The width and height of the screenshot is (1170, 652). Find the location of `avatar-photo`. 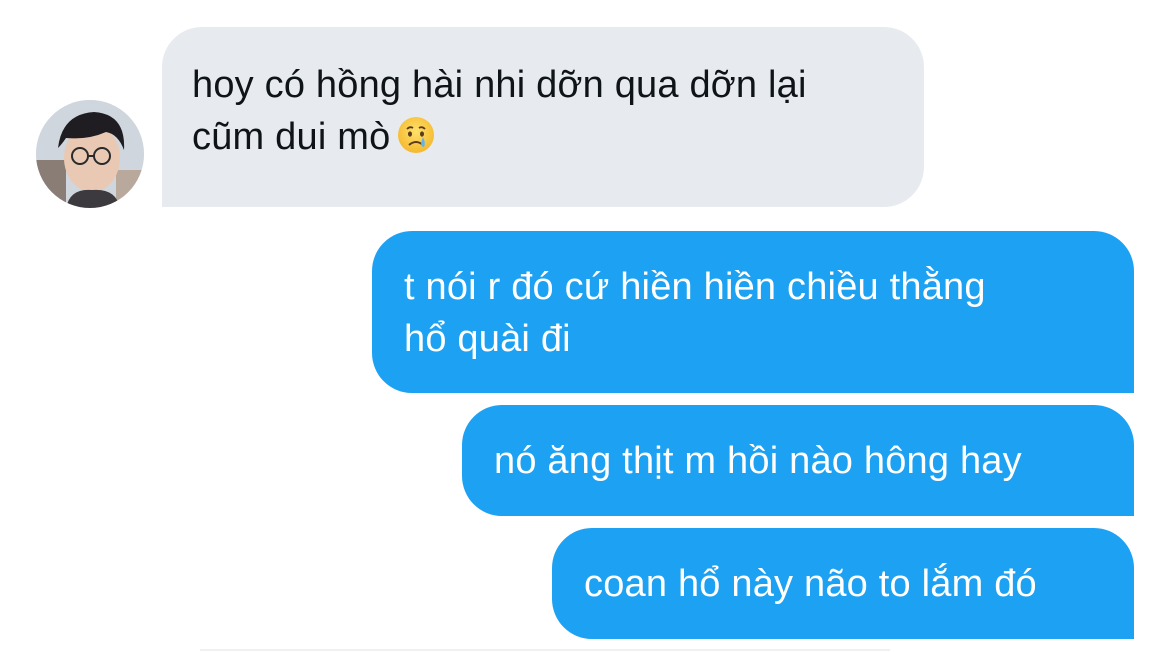

avatar-photo is located at coordinates (90, 154).